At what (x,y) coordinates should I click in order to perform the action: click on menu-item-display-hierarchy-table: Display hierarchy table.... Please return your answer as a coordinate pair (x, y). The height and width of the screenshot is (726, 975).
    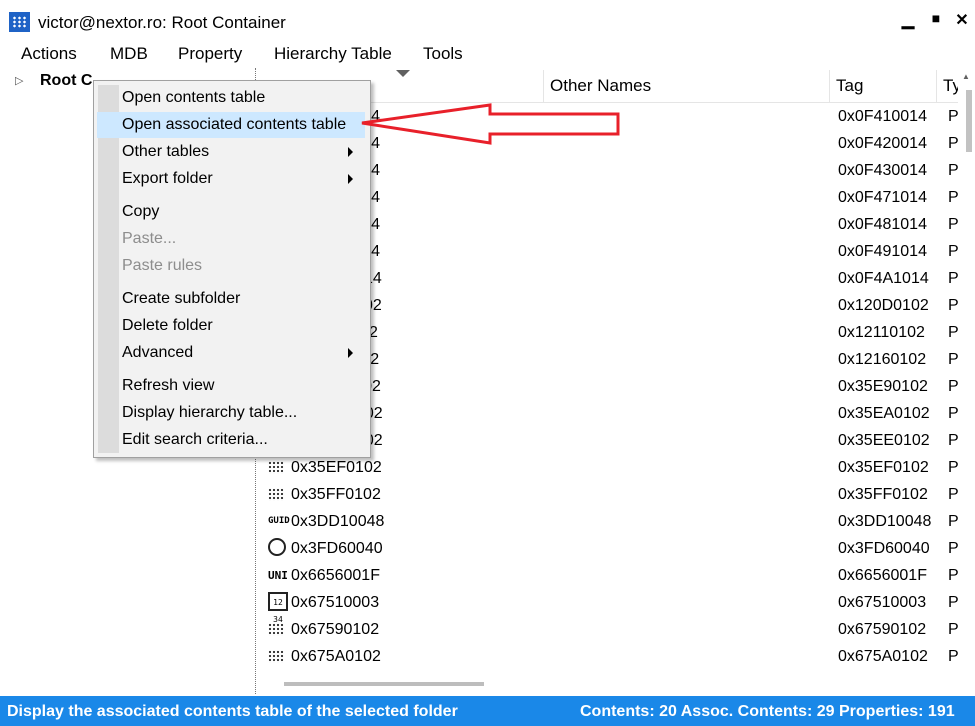
    Looking at the image, I should click on (231, 413).